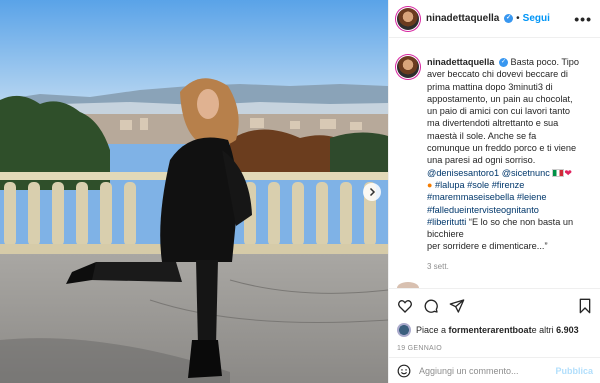  I want to click on mention-link: @sicetnunc, so click(526, 173).